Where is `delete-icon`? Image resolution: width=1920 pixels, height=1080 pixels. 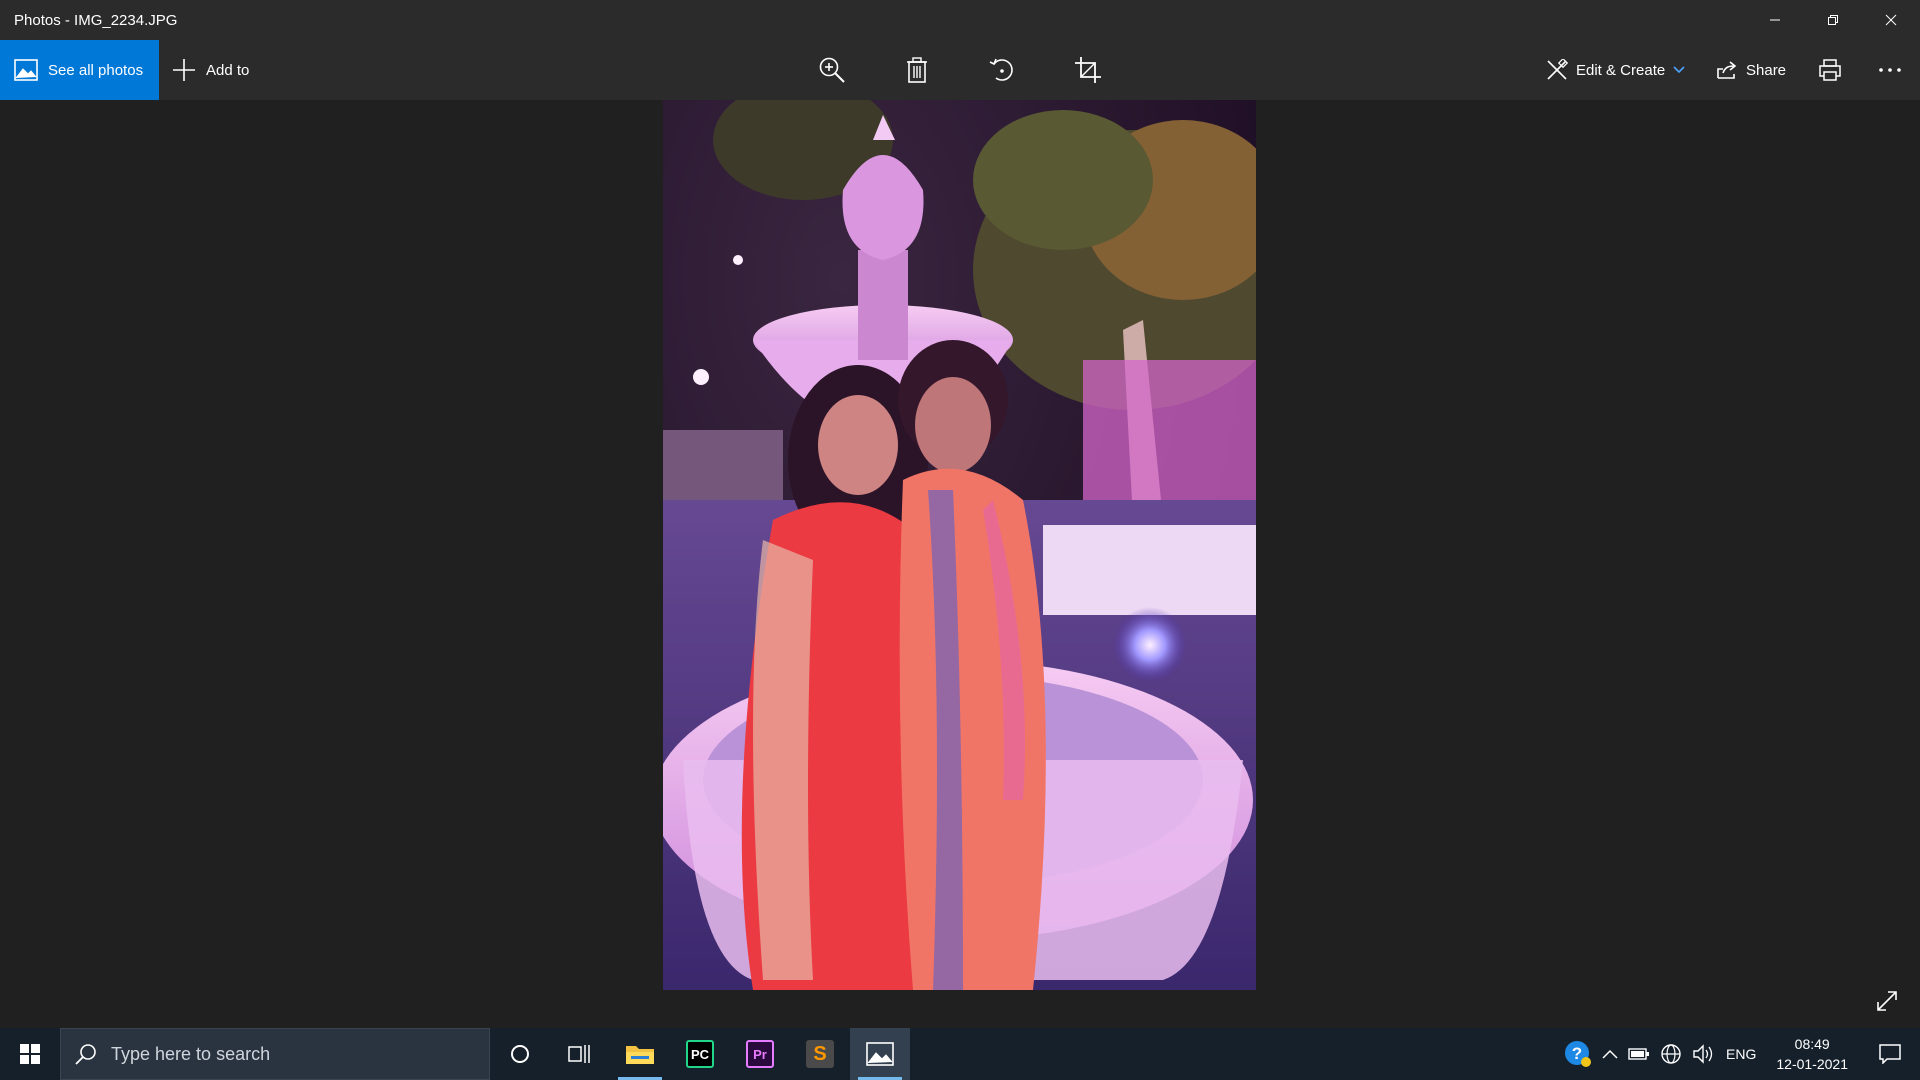 delete-icon is located at coordinates (917, 70).